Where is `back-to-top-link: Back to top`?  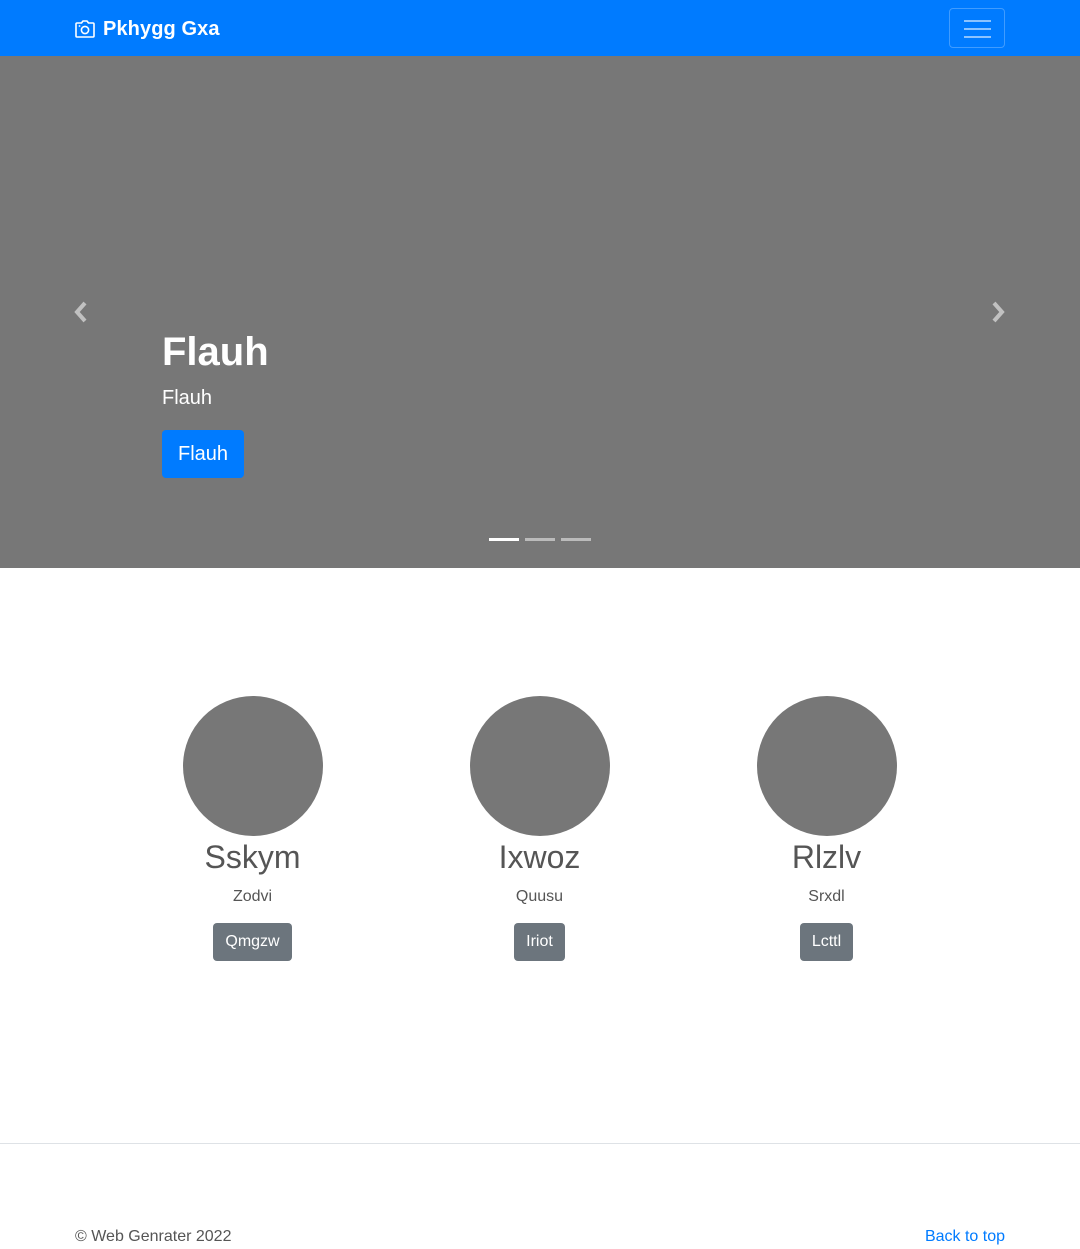
back-to-top-link: Back to top is located at coordinates (965, 1237).